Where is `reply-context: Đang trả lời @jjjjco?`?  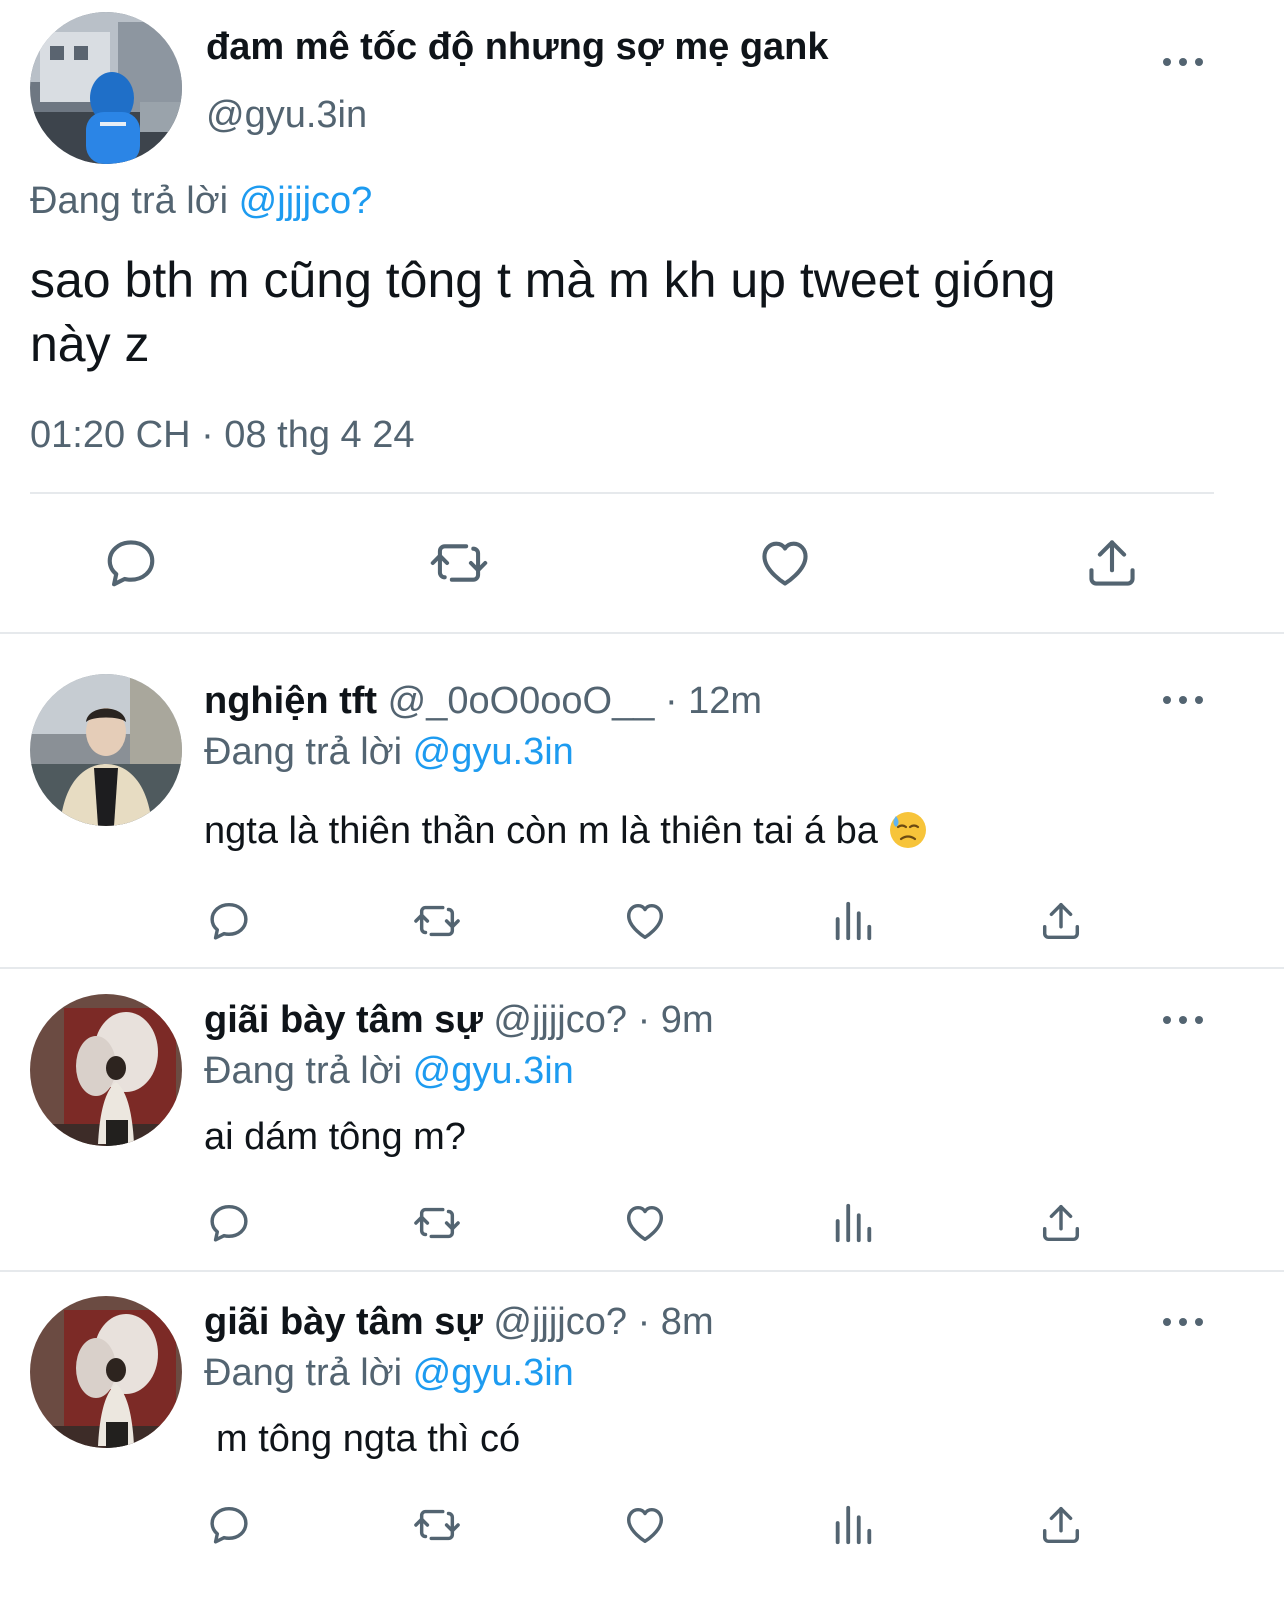 reply-context: Đang trả lời @jjjjco? is located at coordinates (201, 201).